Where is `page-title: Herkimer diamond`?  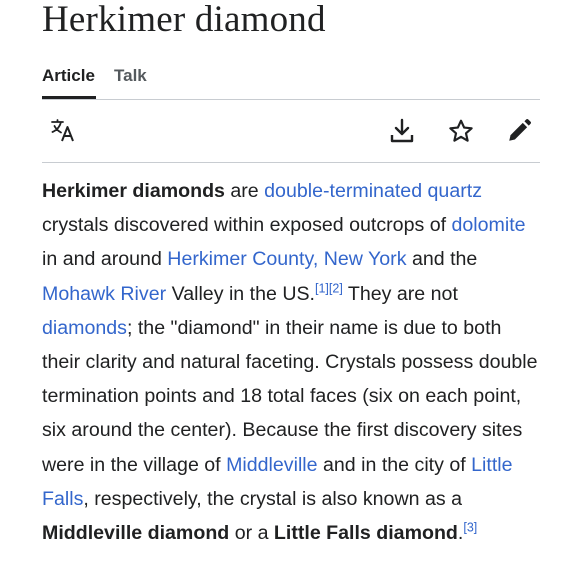
page-title: Herkimer diamond is located at coordinates (184, 20).